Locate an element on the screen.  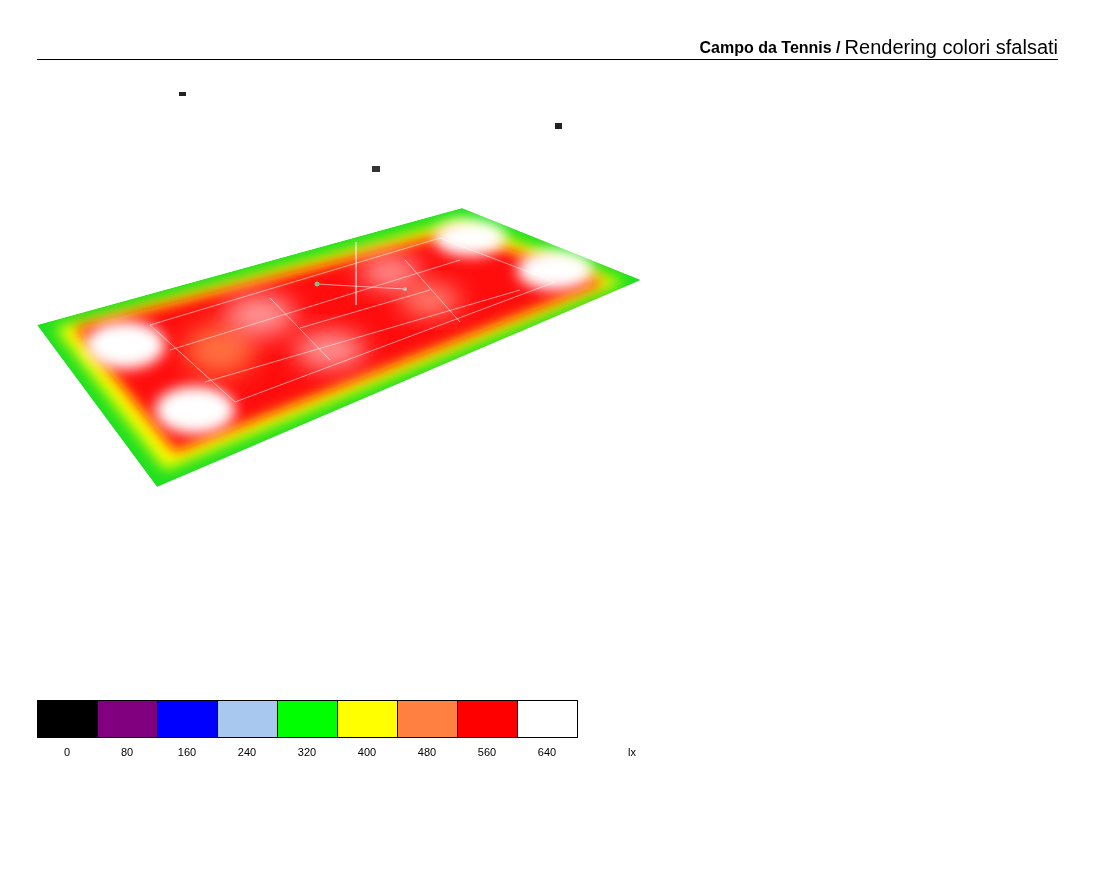
legend-value: 160 is located at coordinates (187, 752).